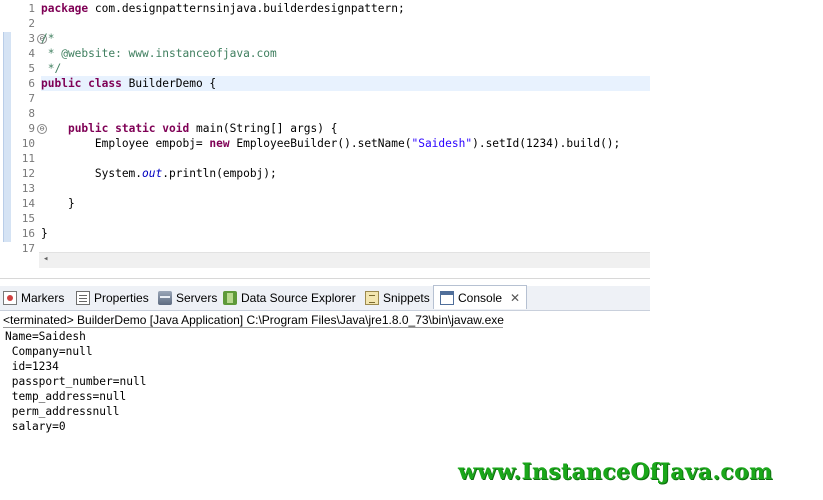  What do you see at coordinates (176, 128) in the screenshot?
I see `code-token: void` at bounding box center [176, 128].